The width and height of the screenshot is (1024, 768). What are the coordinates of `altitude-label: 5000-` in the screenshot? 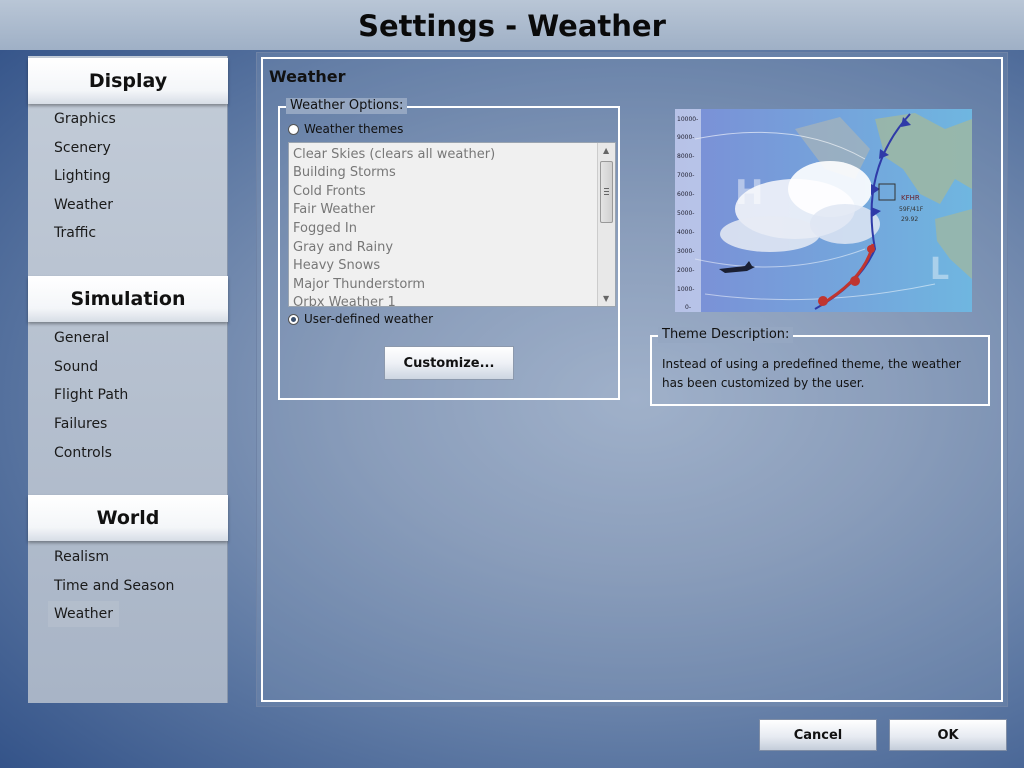 It's located at (685, 213).